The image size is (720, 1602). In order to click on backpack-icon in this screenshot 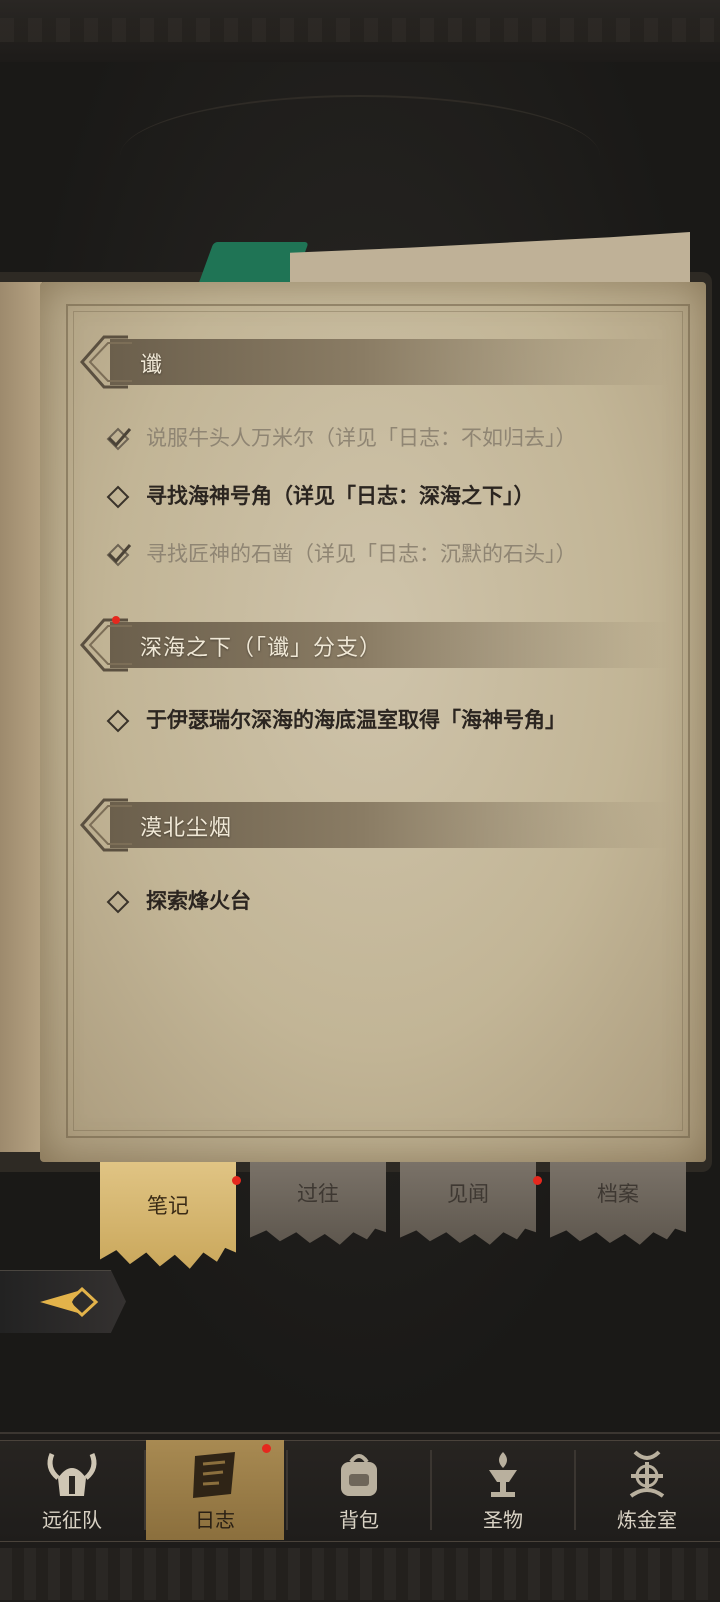, I will do `click(359, 1475)`.